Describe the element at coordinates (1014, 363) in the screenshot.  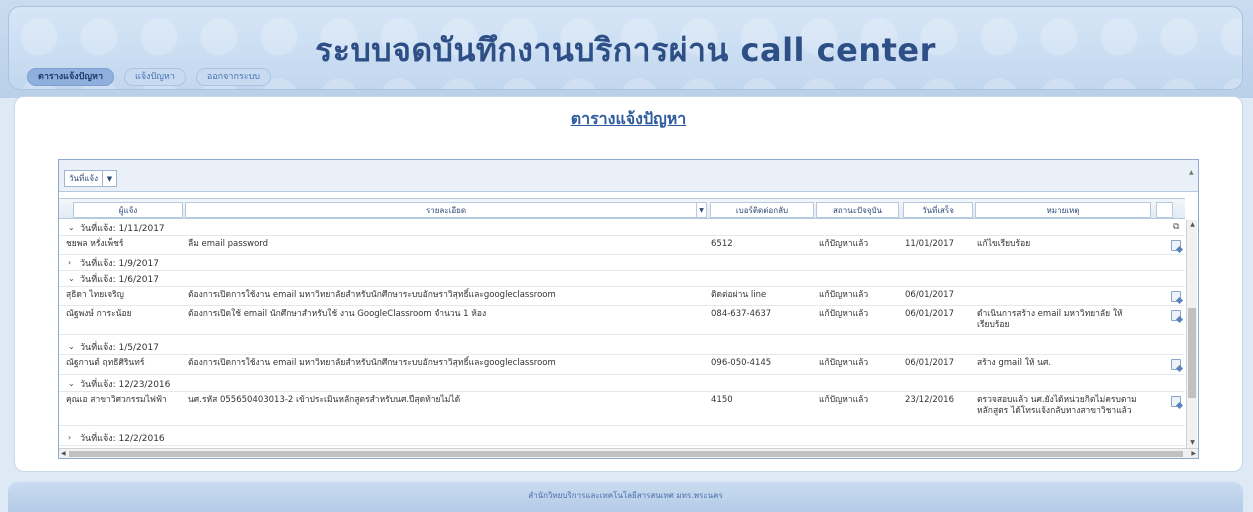
I see `cell-note: สร้าง gmail ให้ นศ.` at that location.